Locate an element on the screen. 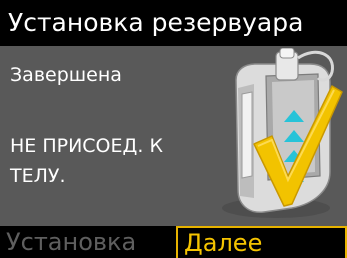  warning-line-1: НЕ ПРИСОЕД. К is located at coordinates (86, 146).